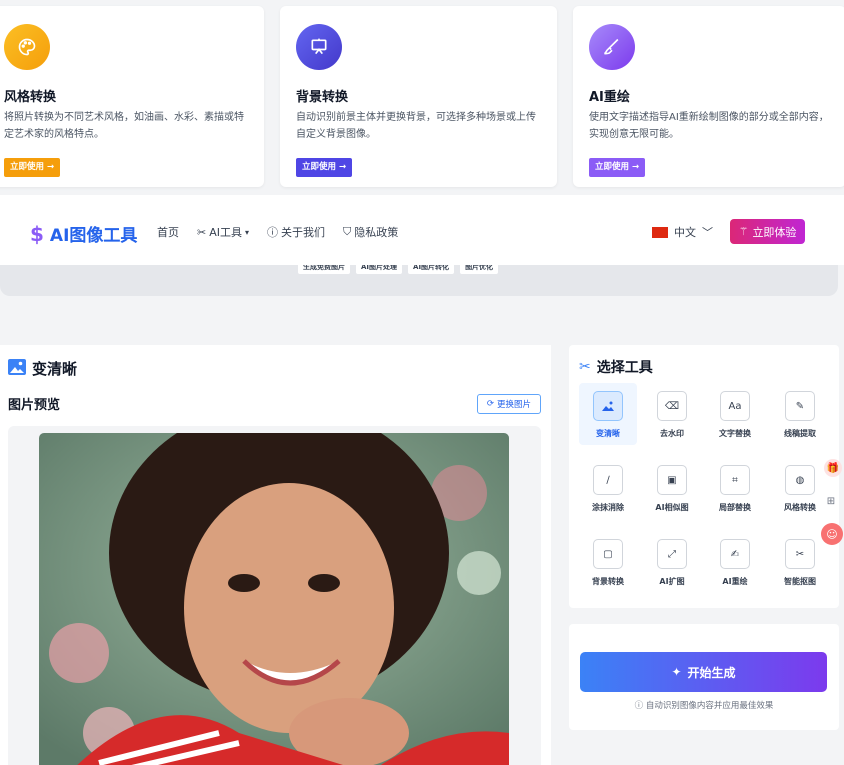 The image size is (844, 765). I want to click on gallery-icon: ▣, so click(672, 480).